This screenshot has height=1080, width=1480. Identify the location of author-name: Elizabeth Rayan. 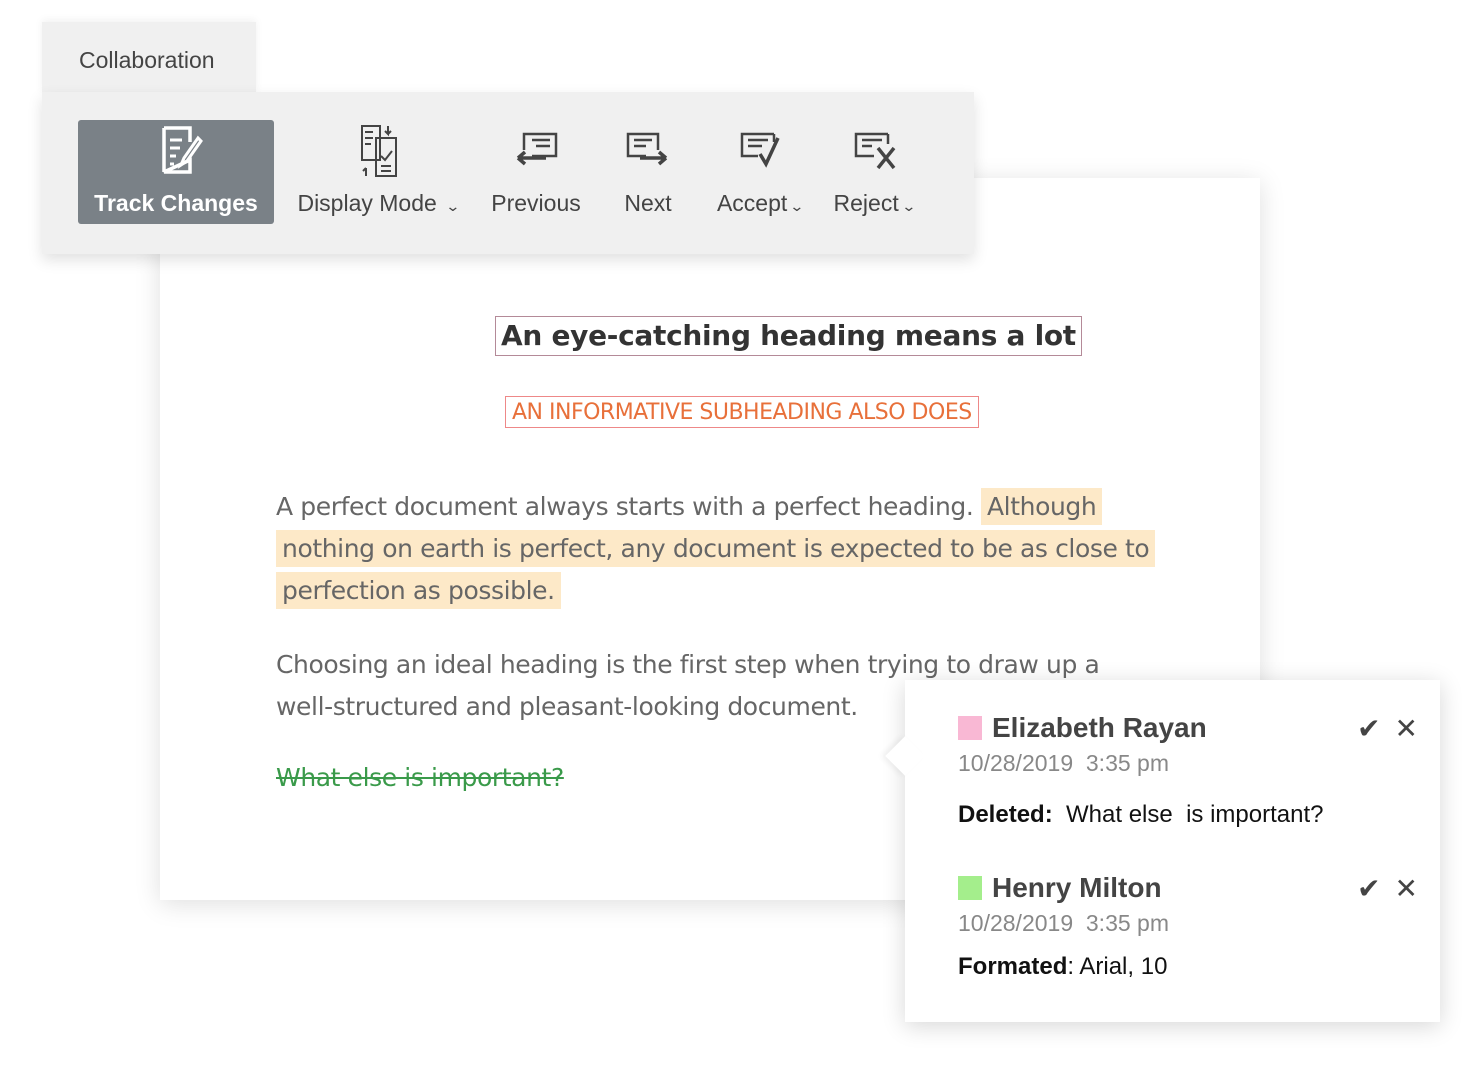
(1099, 727).